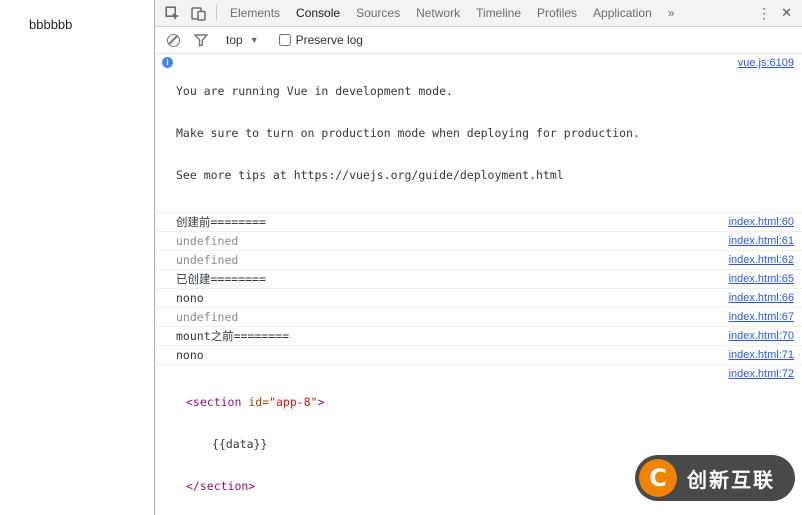  What do you see at coordinates (51, 24) in the screenshot?
I see `page-text: bbbbbb` at bounding box center [51, 24].